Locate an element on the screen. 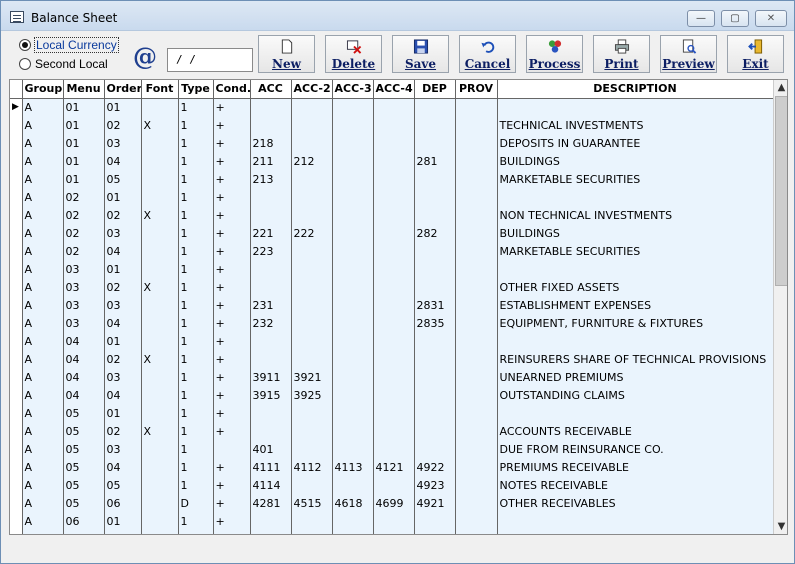  cell-order: 04 is located at coordinates (123, 161).